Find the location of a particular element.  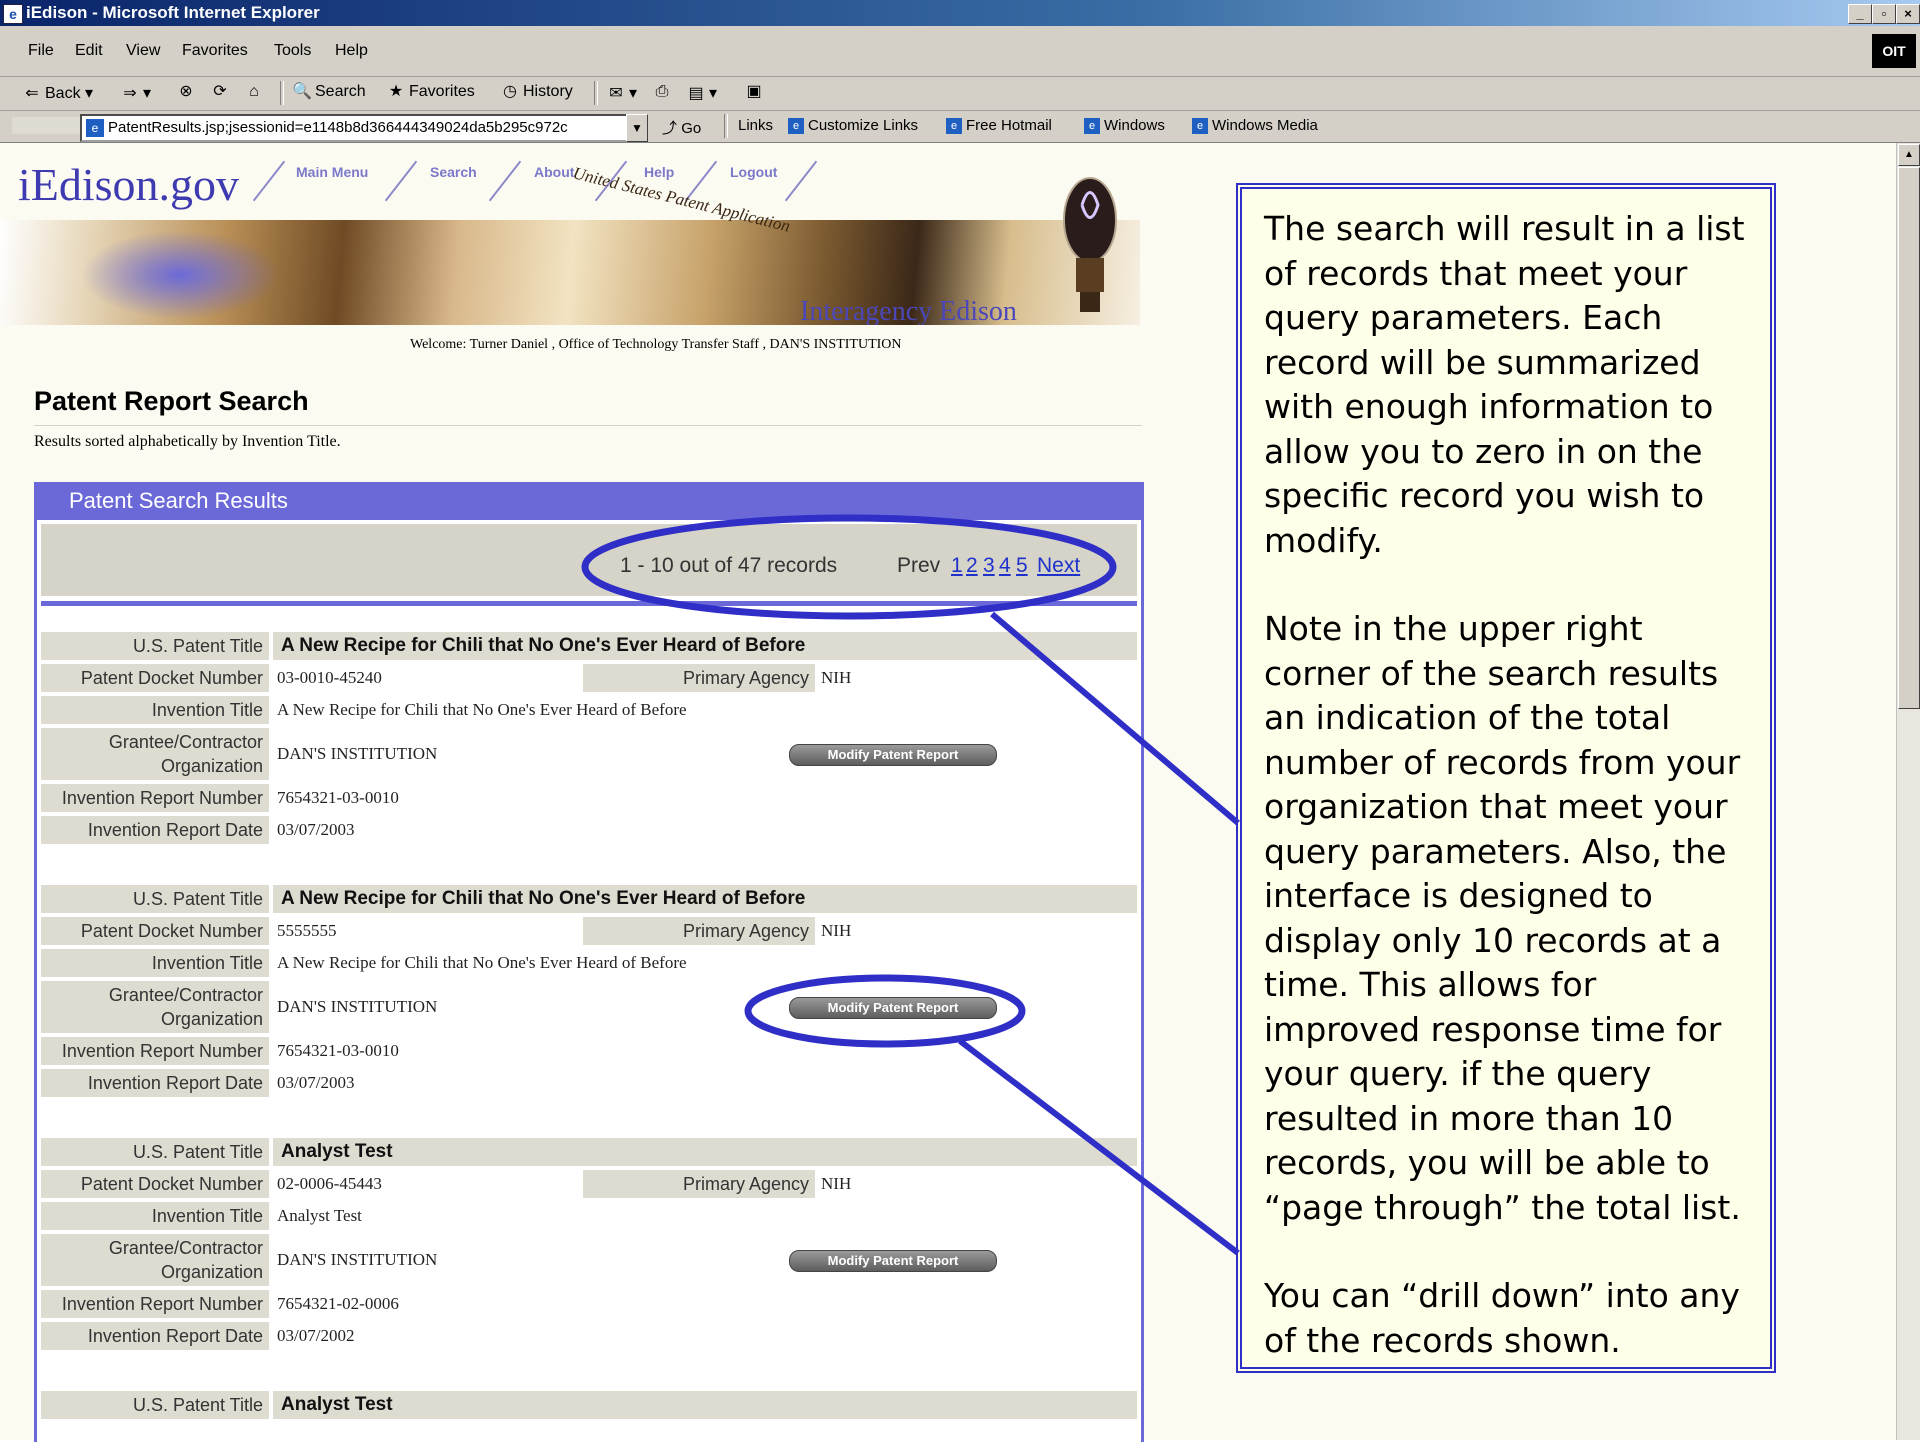

menu-bar: File Edit View Favorites Tools Help OIT is located at coordinates (960, 51).